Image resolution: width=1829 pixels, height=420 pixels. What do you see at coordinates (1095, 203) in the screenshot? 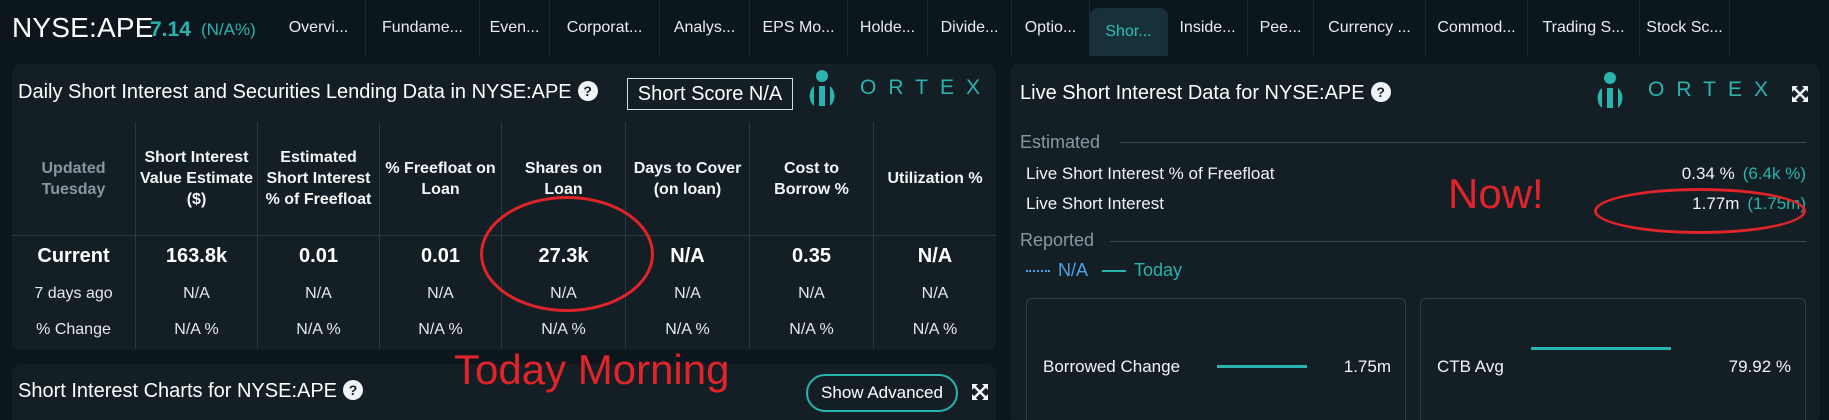
I see `row-label: Live Short Interest` at bounding box center [1095, 203].